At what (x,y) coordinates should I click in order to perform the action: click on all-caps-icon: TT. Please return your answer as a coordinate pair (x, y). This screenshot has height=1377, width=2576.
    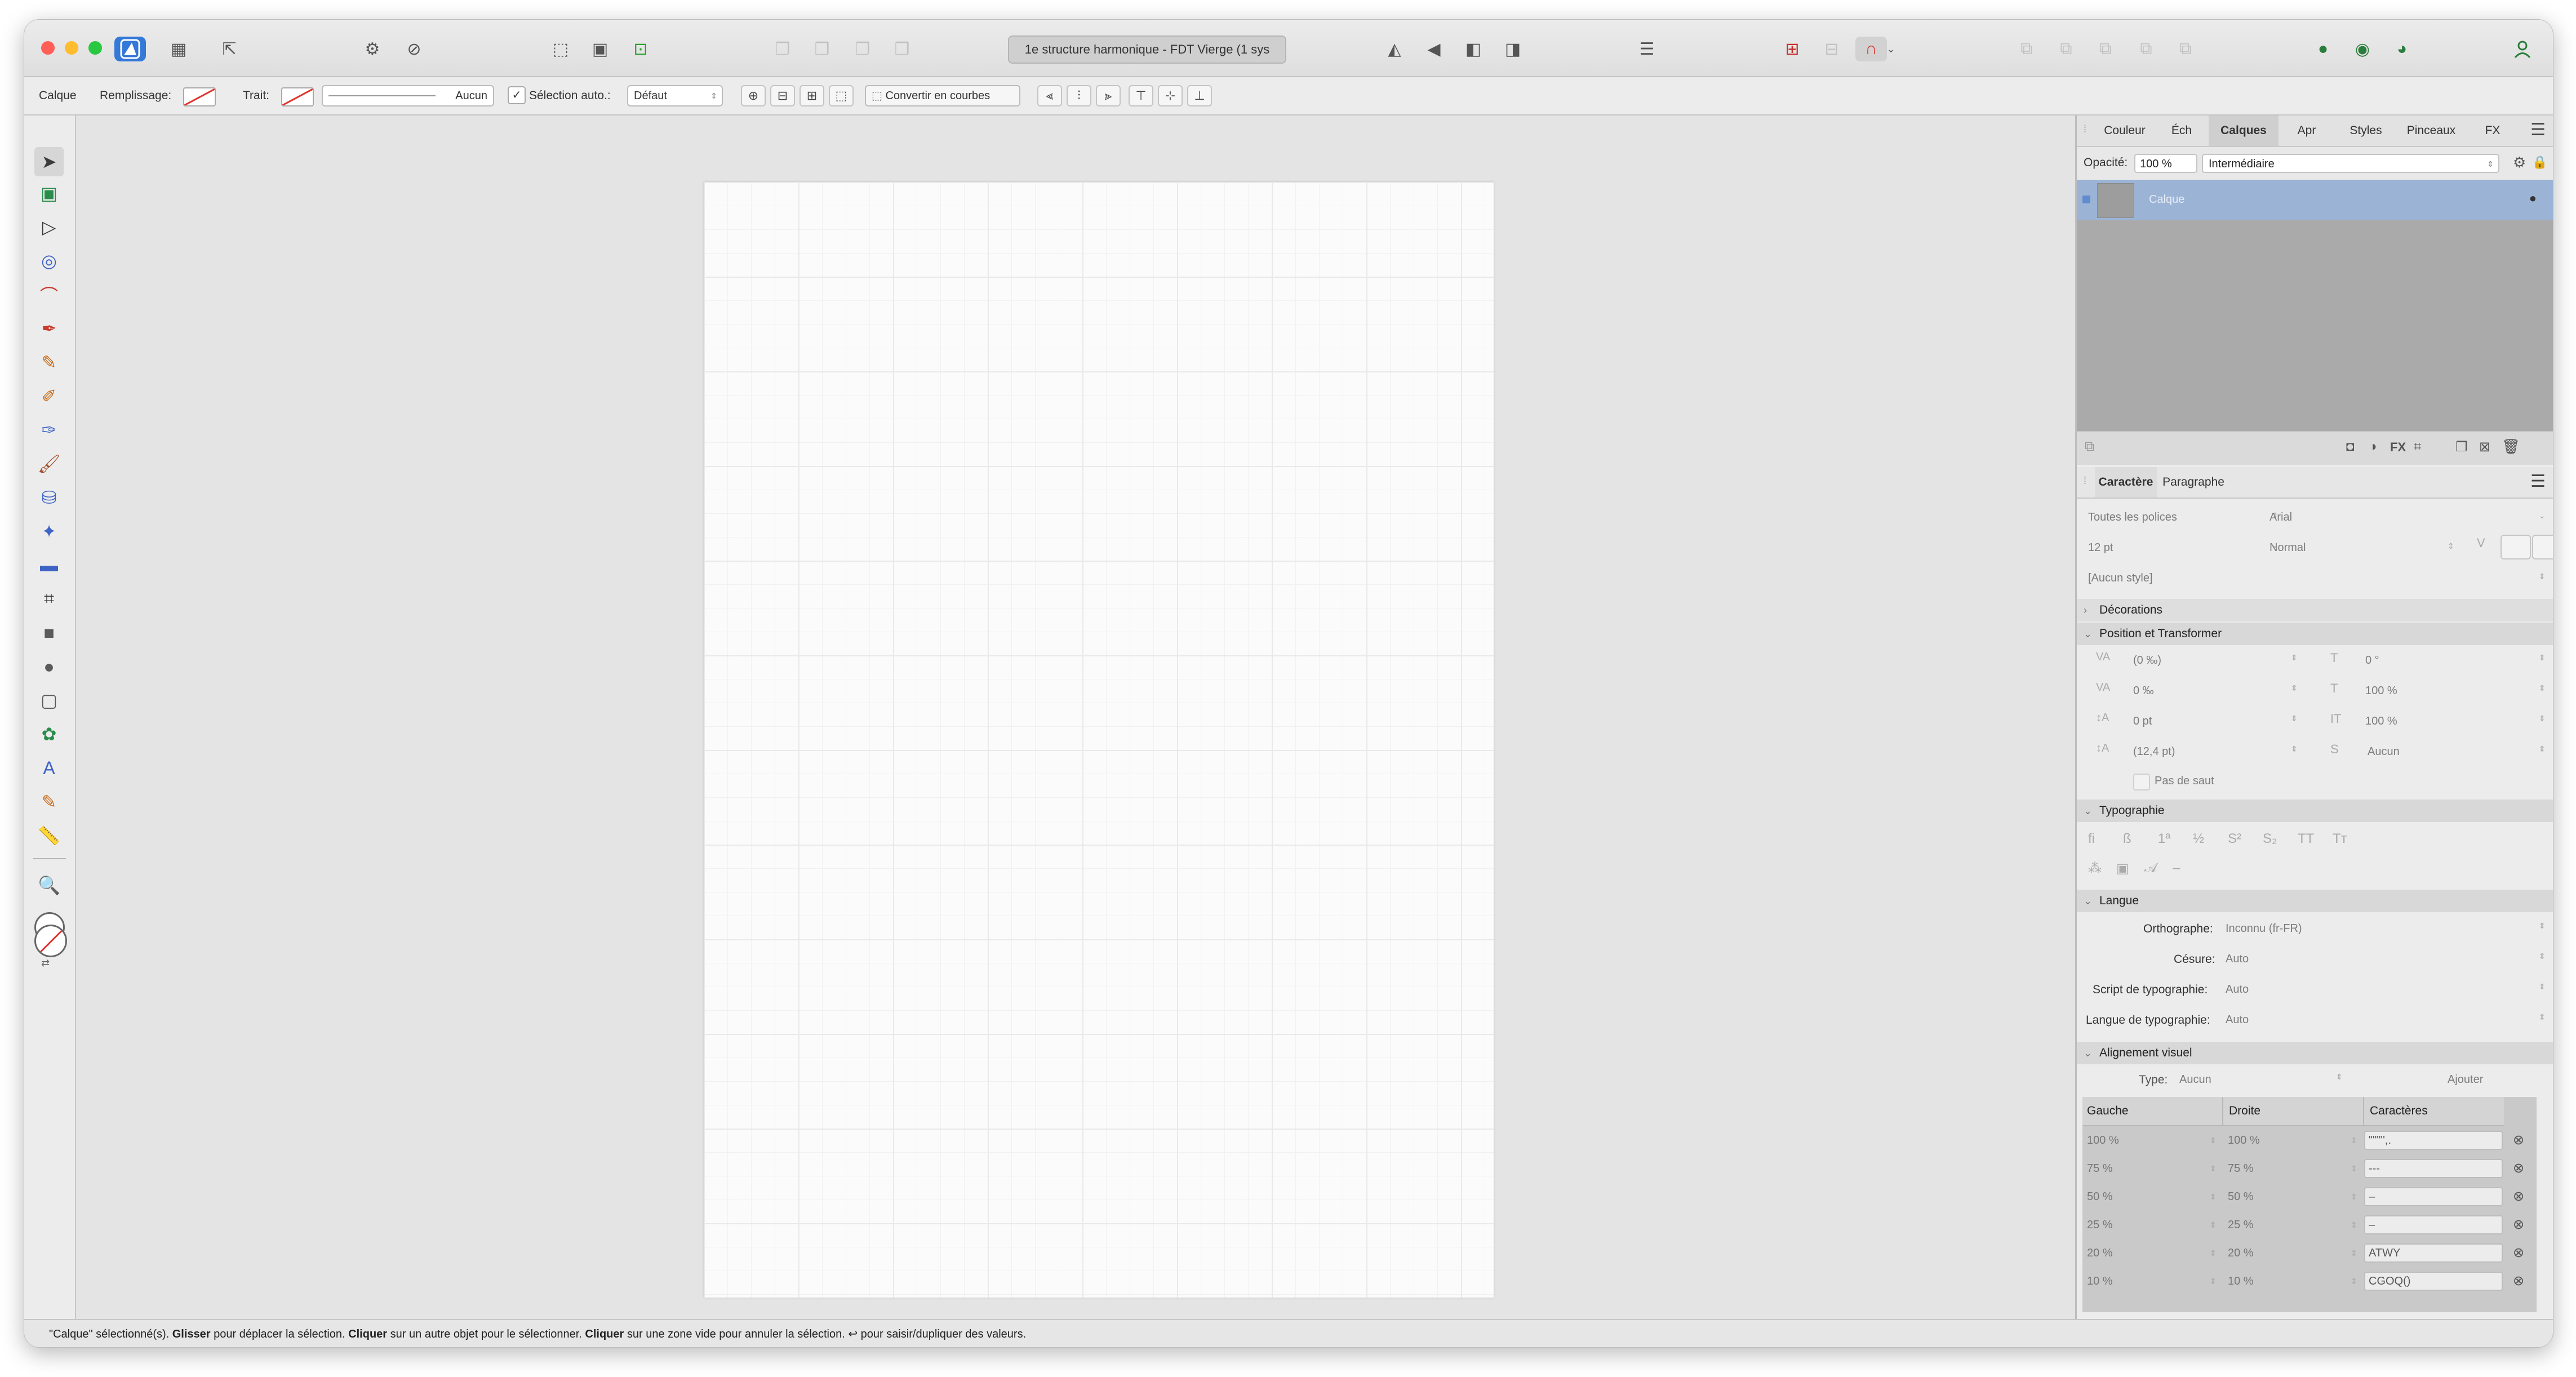
    Looking at the image, I should click on (2306, 839).